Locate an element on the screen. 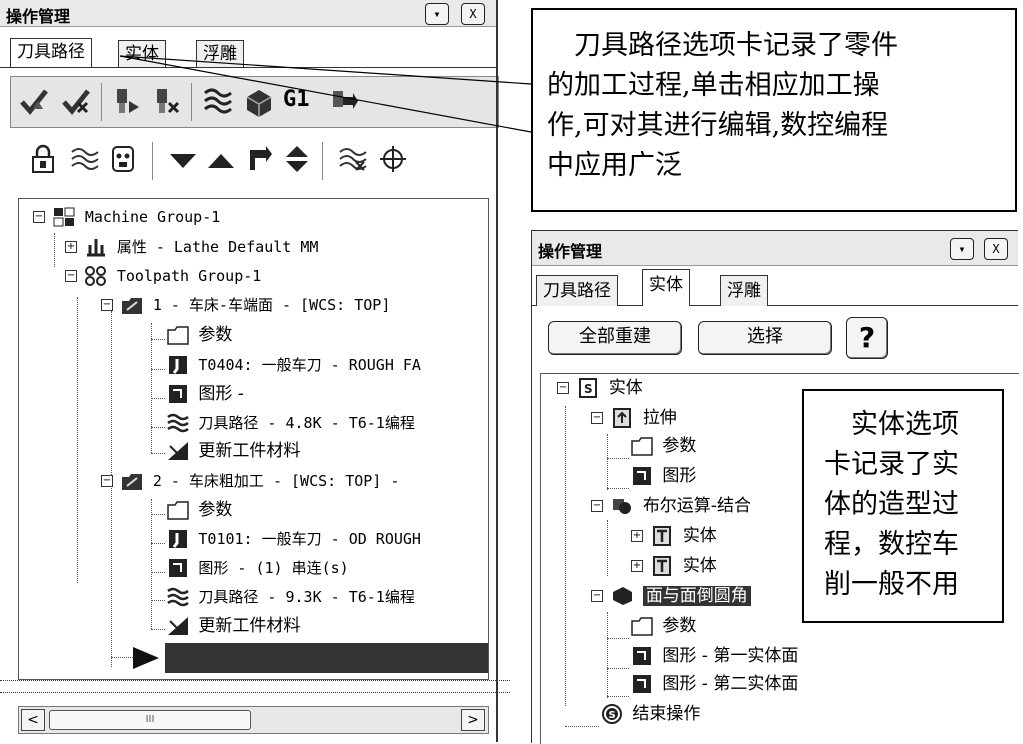  toggle-select-wave-icon is located at coordinates (353, 159).